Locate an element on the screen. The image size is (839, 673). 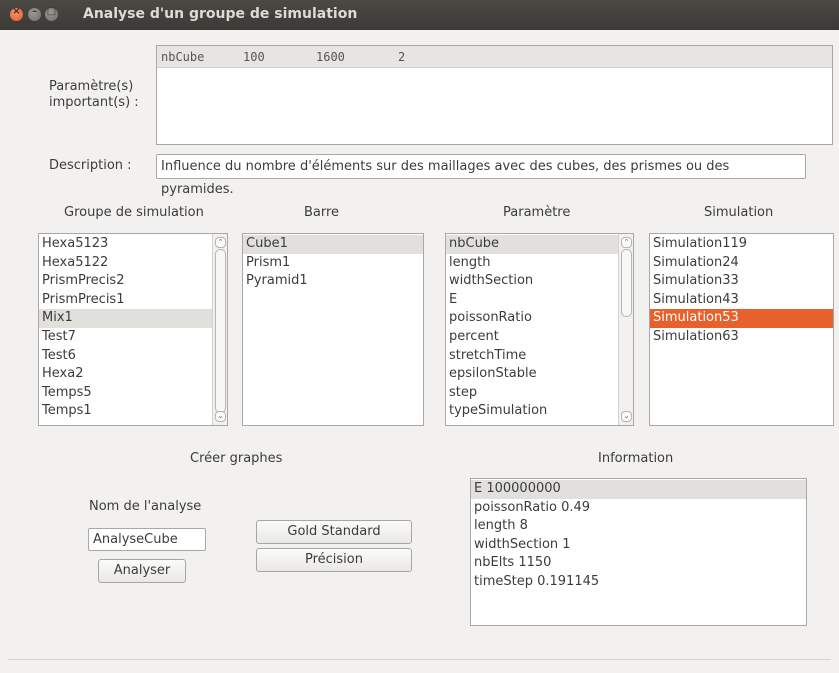
groups-list-item: Test6 is located at coordinates (133, 356).